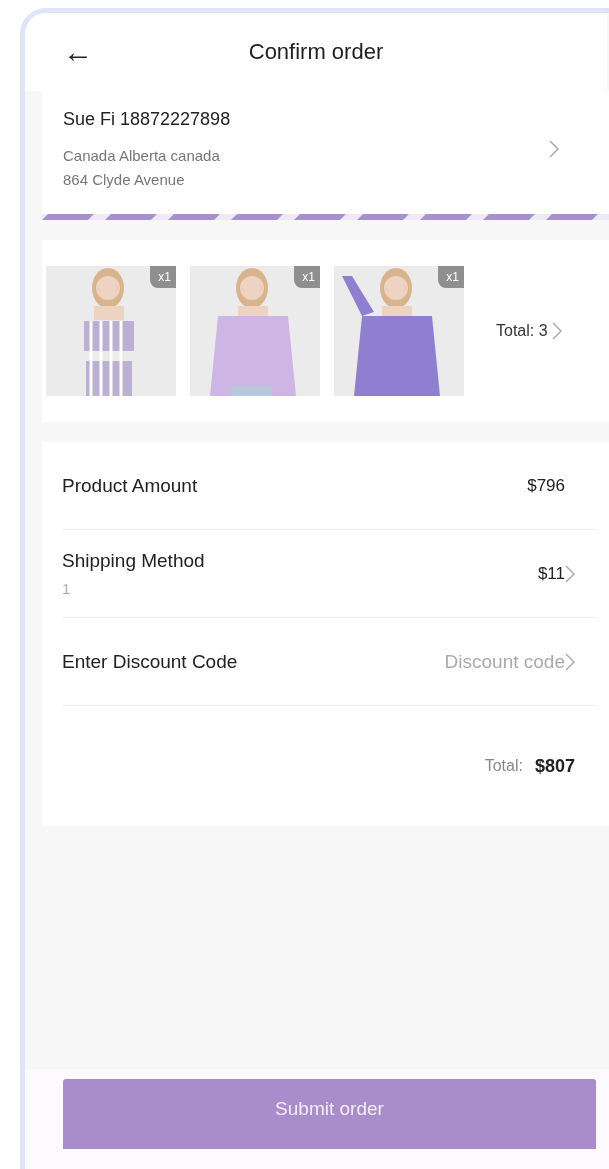  Describe the element at coordinates (503, 766) in the screenshot. I see `total-label: Total:` at that location.